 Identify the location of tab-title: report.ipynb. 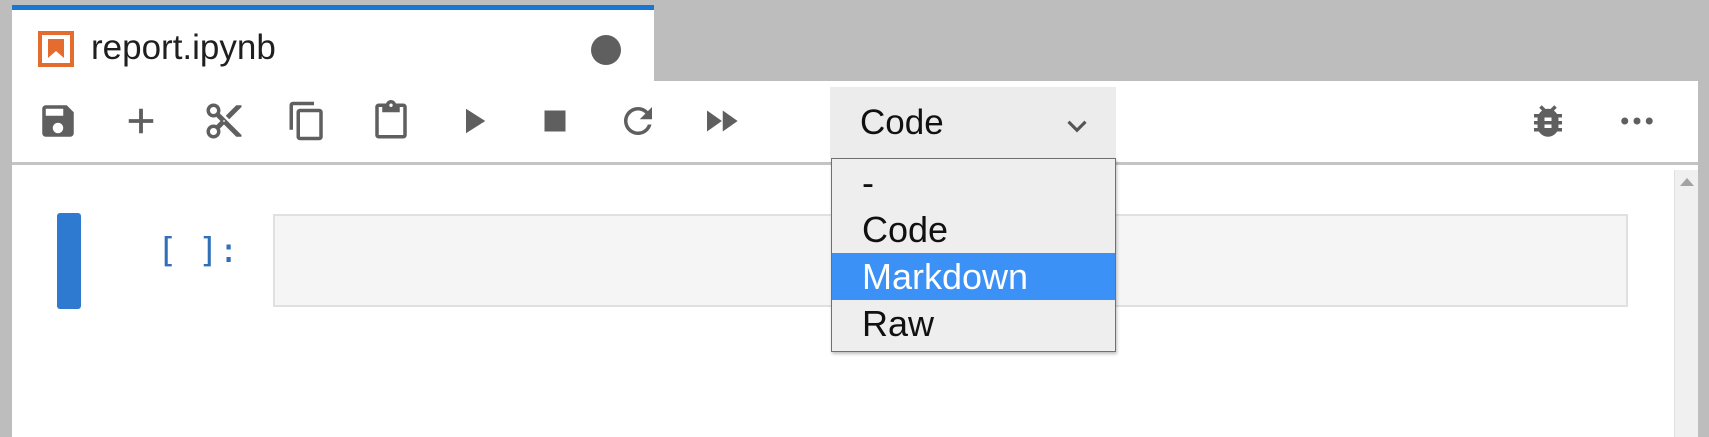
(183, 47).